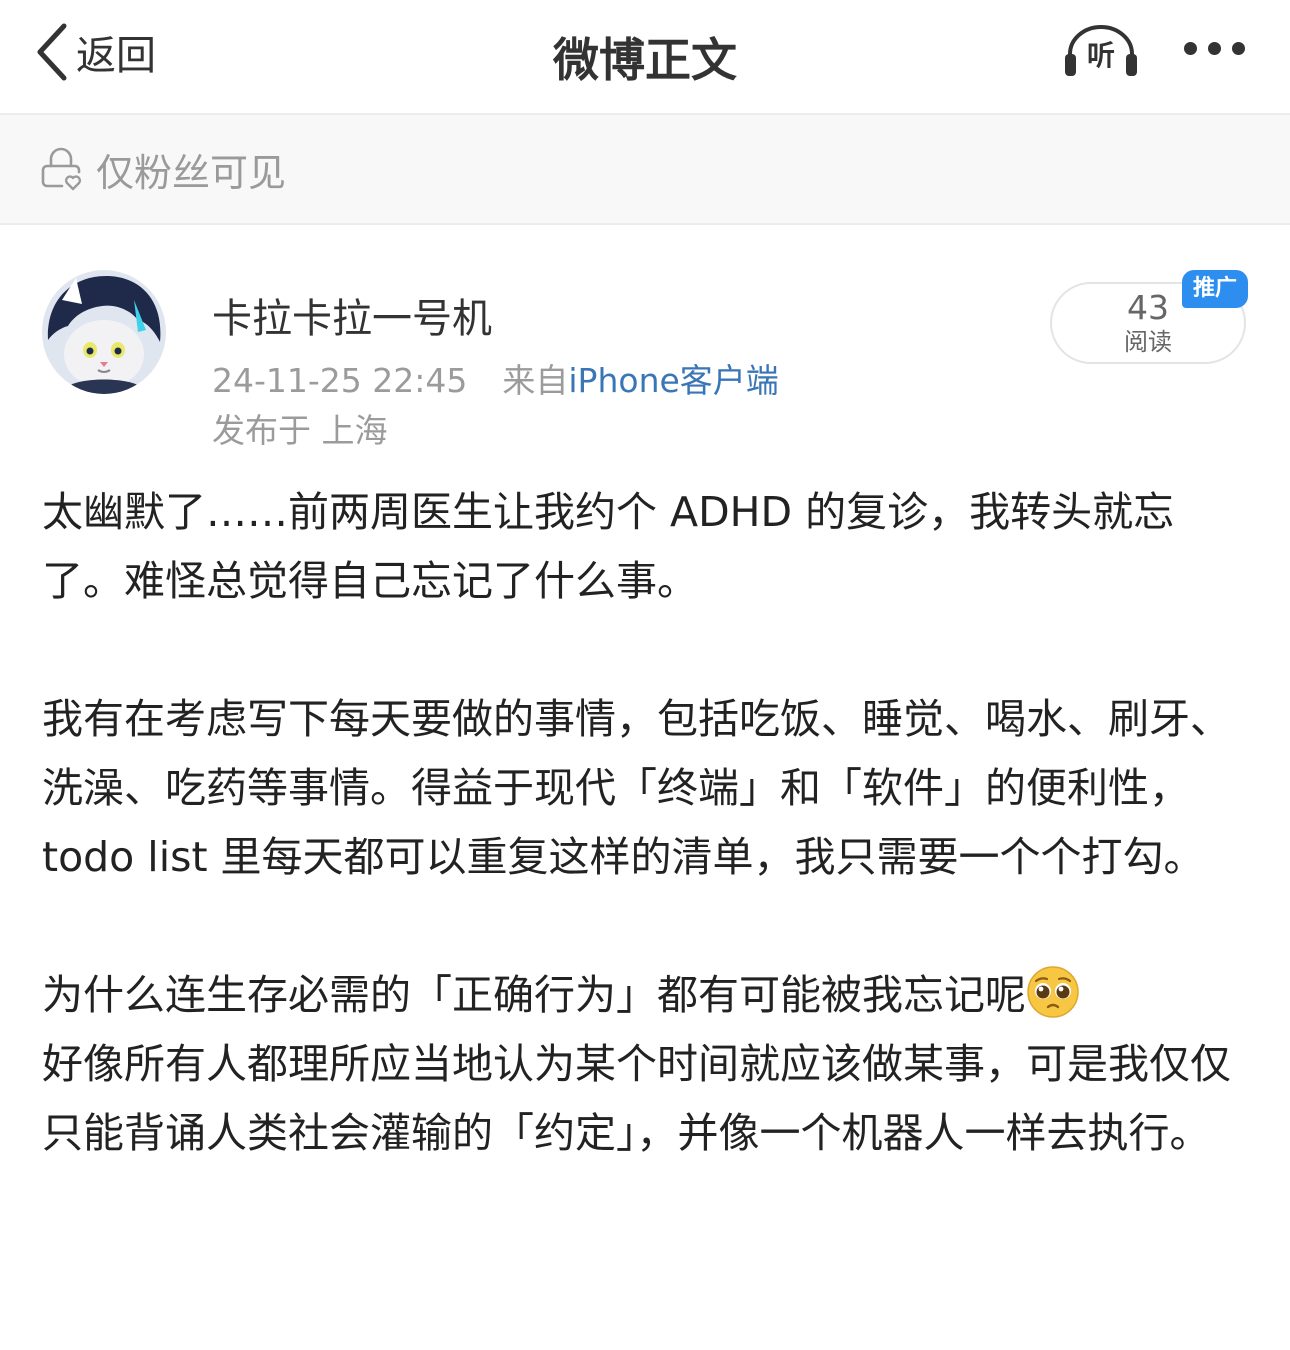 The width and height of the screenshot is (1290, 1350). Describe the element at coordinates (495, 378) in the screenshot. I see `post-meta: 24-11-25 22:45 来自iPhone客户端` at that location.